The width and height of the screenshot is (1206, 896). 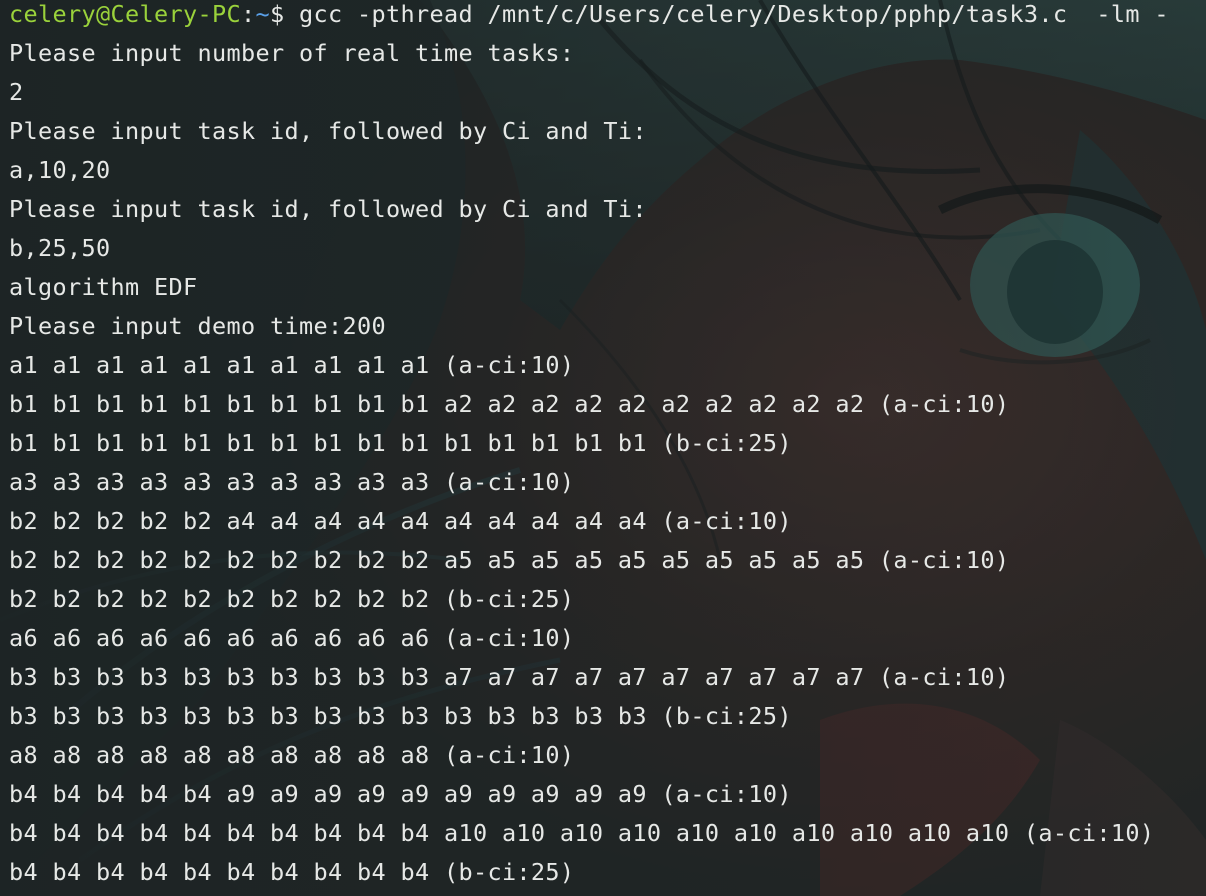 What do you see at coordinates (292, 599) in the screenshot?
I see `terminal-output-line: b2 b2 b2 b2 b2 b2 b2 b2 b2 b2 (b-ci:25)` at bounding box center [292, 599].